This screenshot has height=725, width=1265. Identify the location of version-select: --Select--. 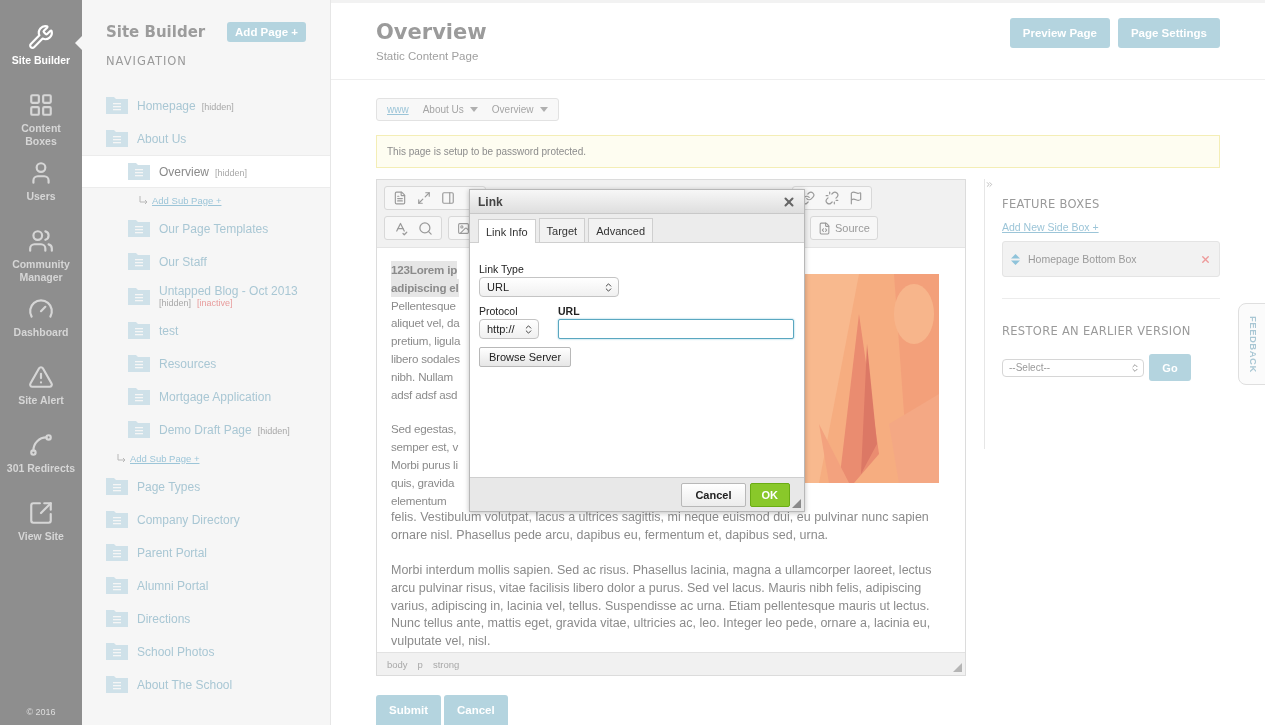
(1073, 367).